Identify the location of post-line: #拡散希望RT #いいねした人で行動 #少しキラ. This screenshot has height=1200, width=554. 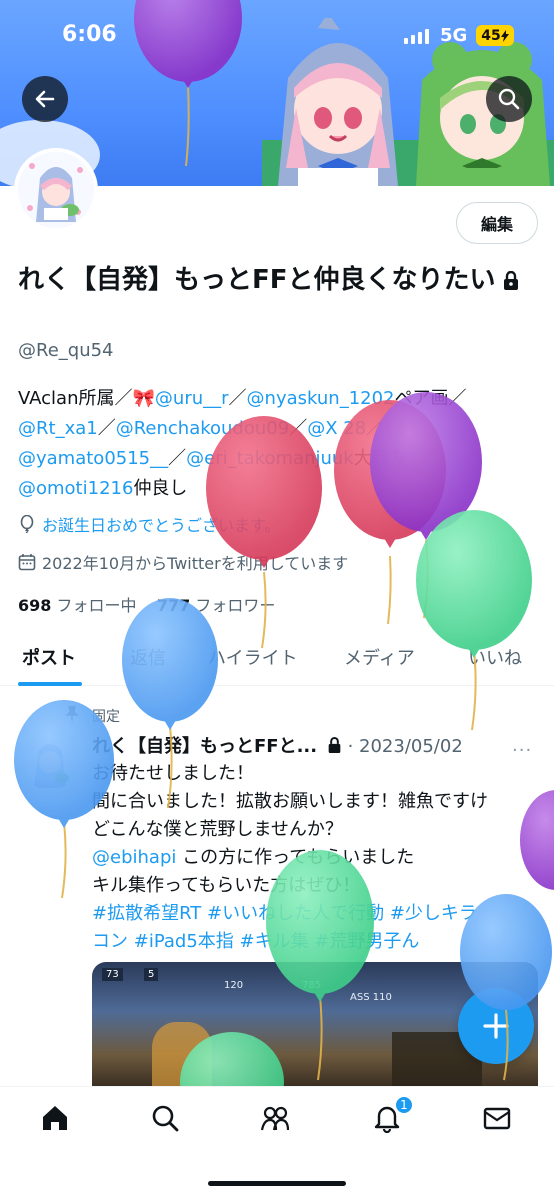
(315, 914).